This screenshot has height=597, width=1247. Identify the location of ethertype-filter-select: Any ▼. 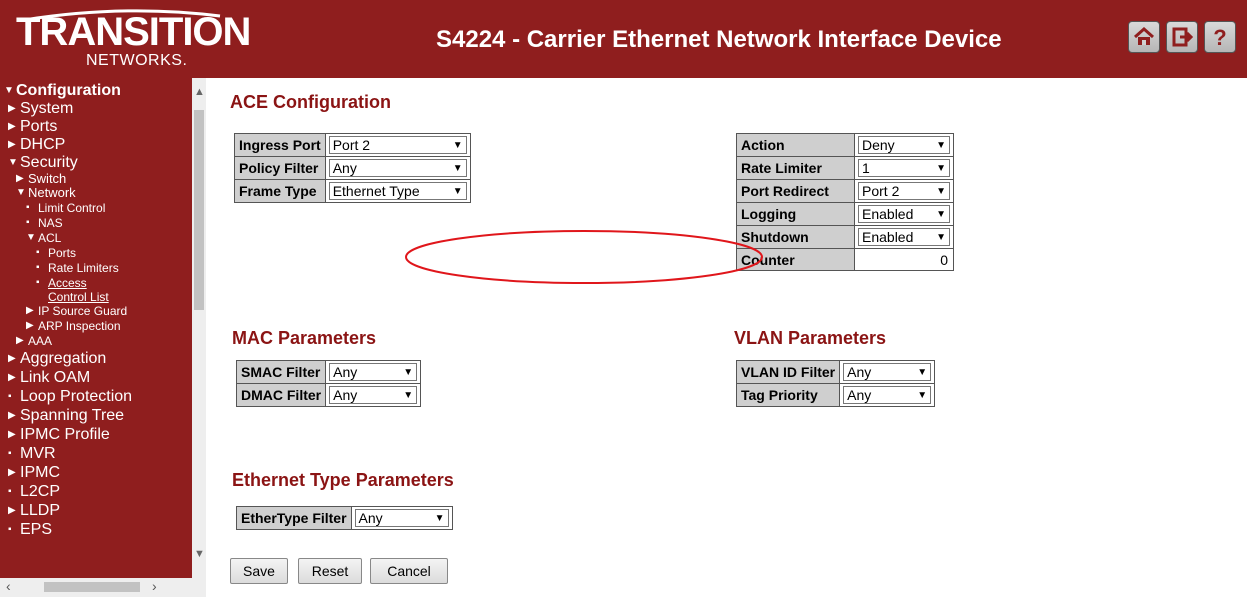
(401, 518).